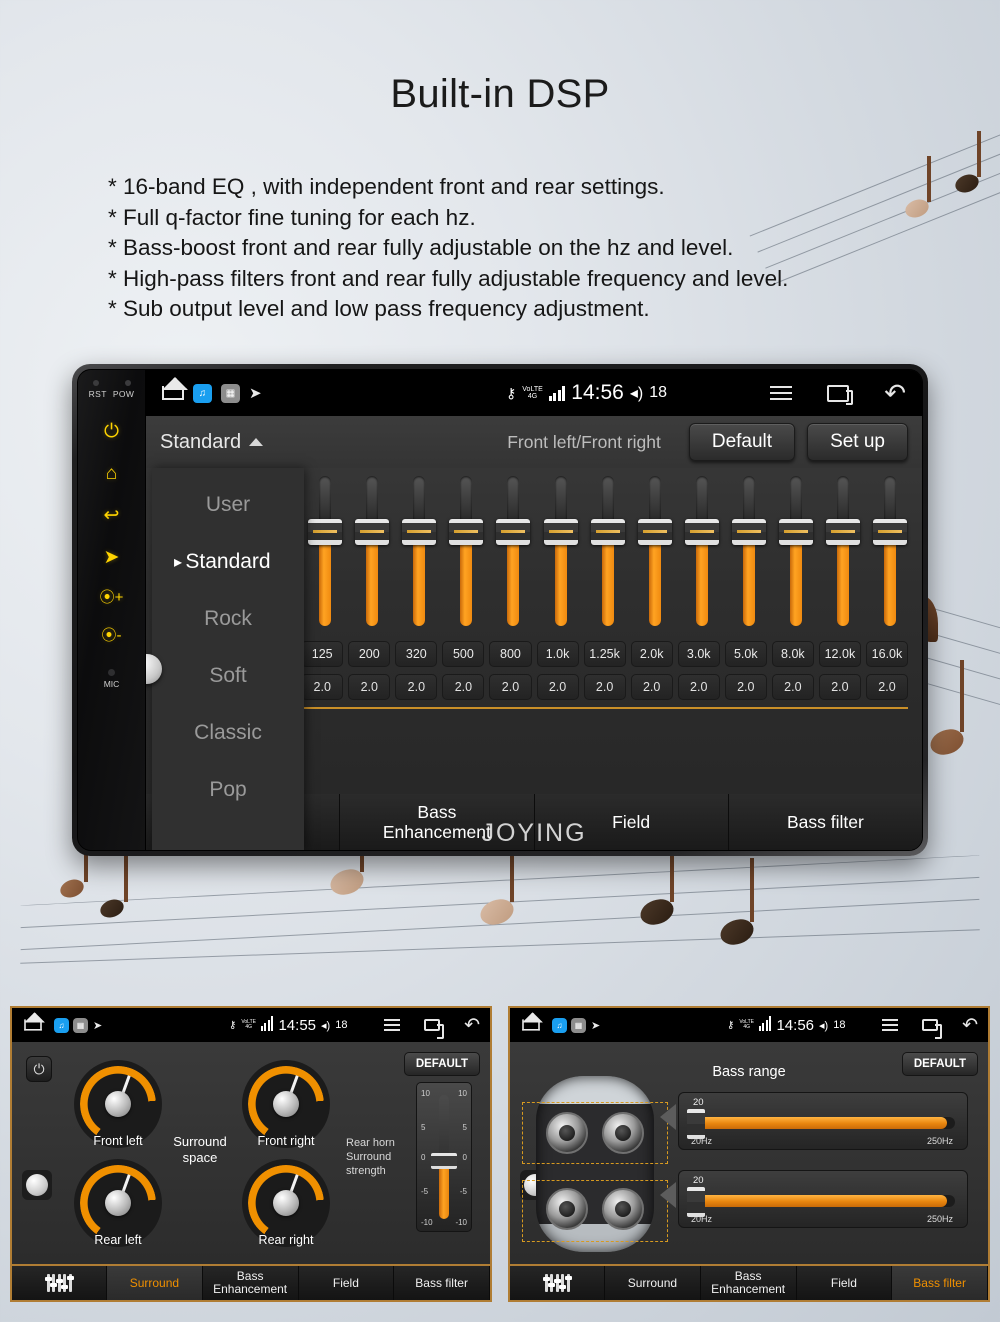 This screenshot has height=1322, width=1000. Describe the element at coordinates (463, 654) in the screenshot. I see `eq-frequency-cell: 500` at that location.